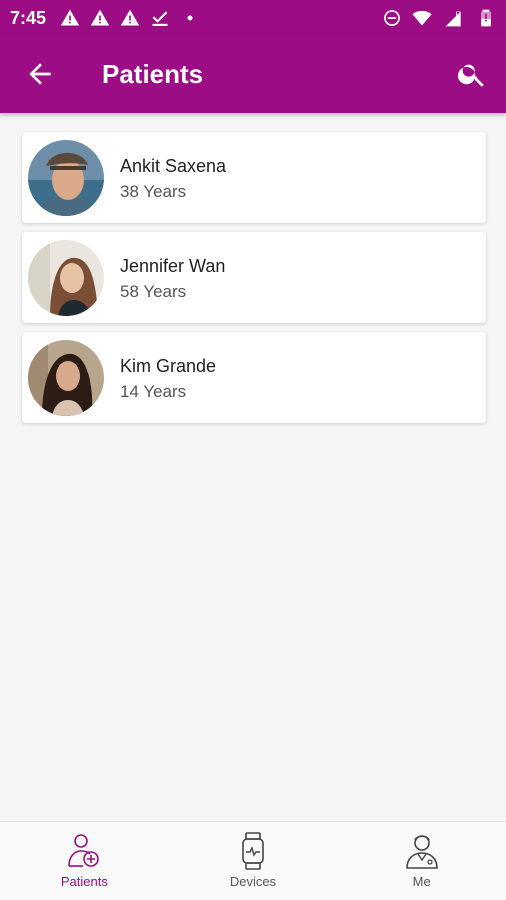  Describe the element at coordinates (28, 17) in the screenshot. I see `status-time: 7:45` at that location.